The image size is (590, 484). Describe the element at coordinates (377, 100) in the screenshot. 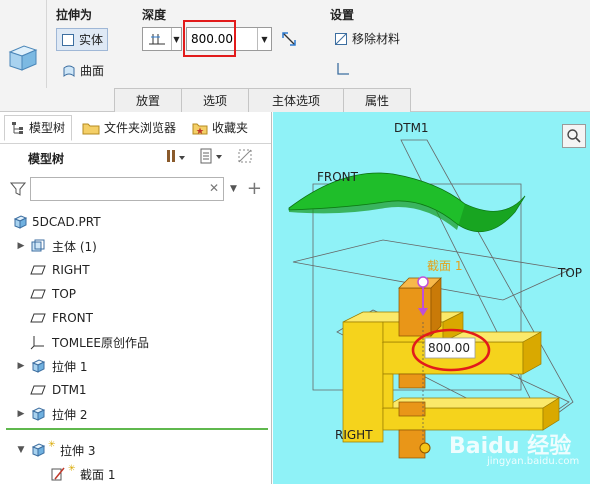

I see `tab-properties: 属性` at that location.